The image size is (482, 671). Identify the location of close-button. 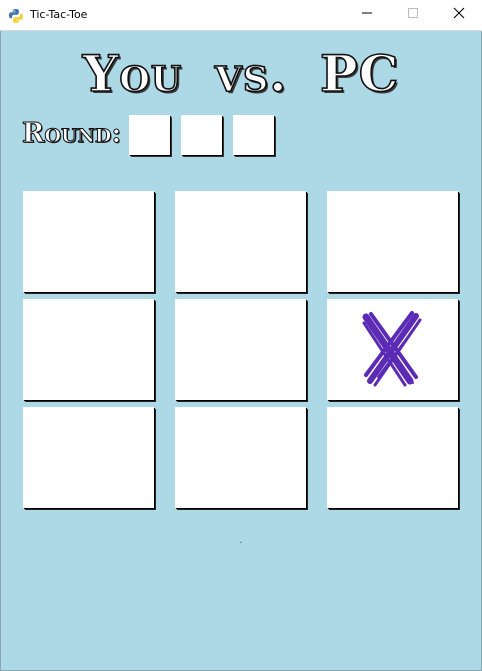
(459, 15).